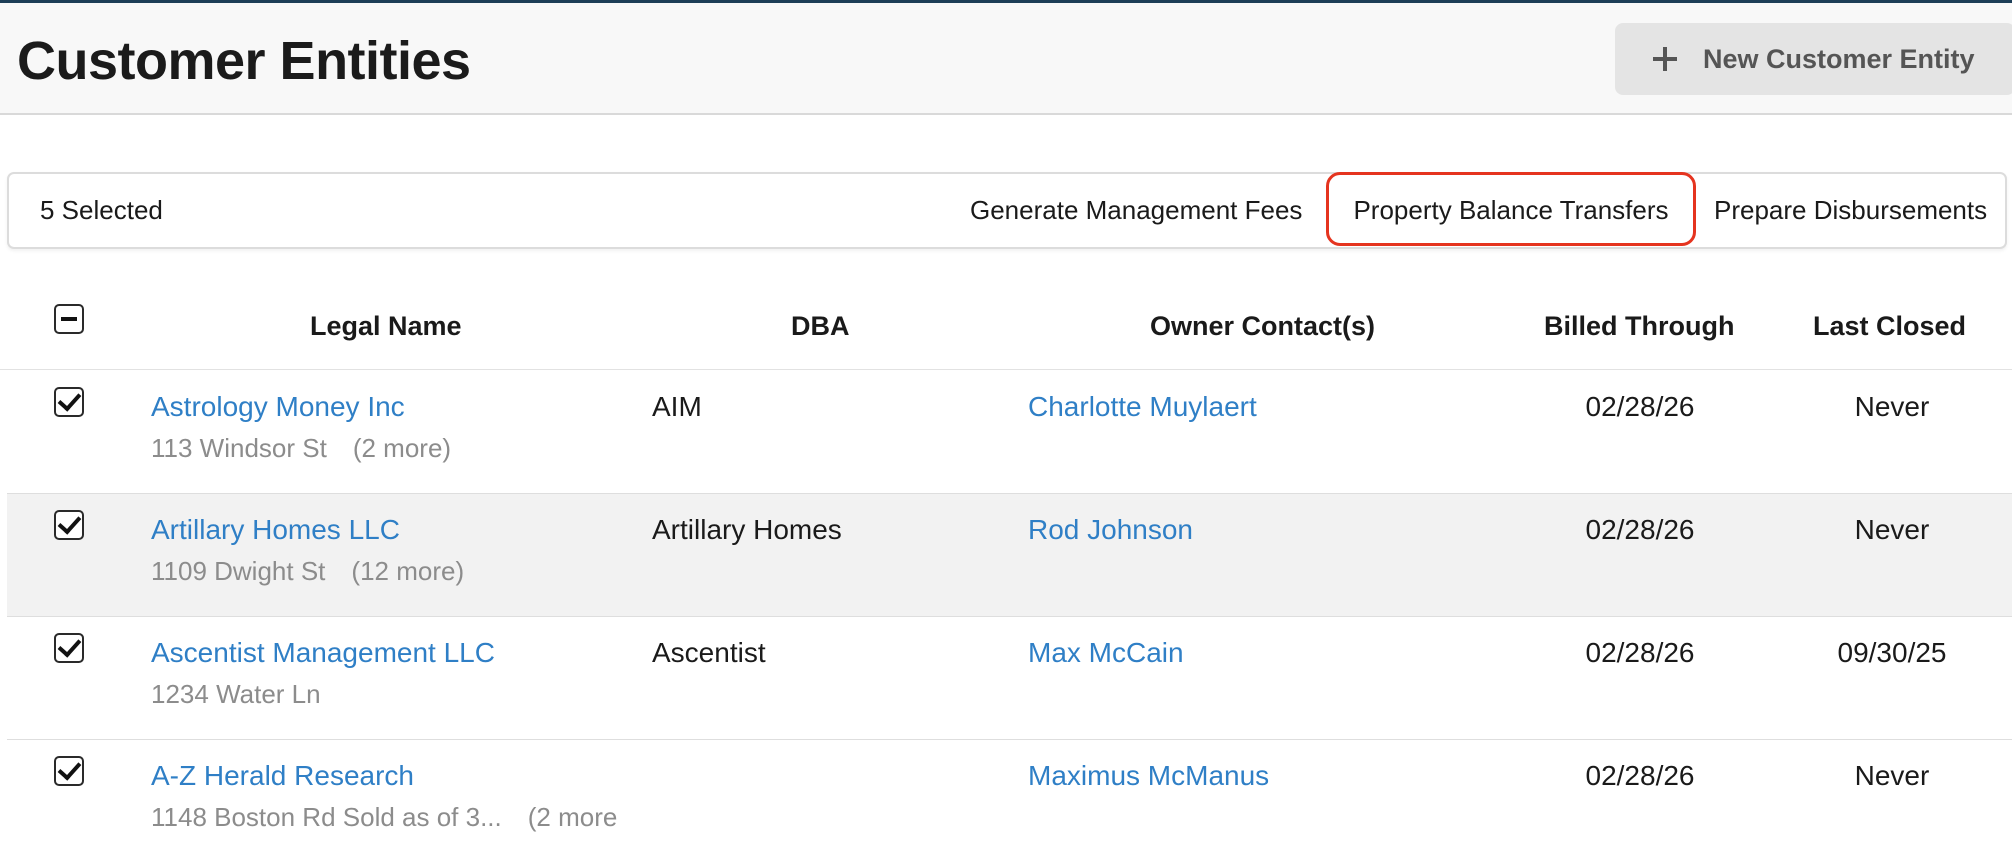 The width and height of the screenshot is (2012, 863). What do you see at coordinates (396, 694) in the screenshot?
I see `address-text: 1234 Water Ln` at bounding box center [396, 694].